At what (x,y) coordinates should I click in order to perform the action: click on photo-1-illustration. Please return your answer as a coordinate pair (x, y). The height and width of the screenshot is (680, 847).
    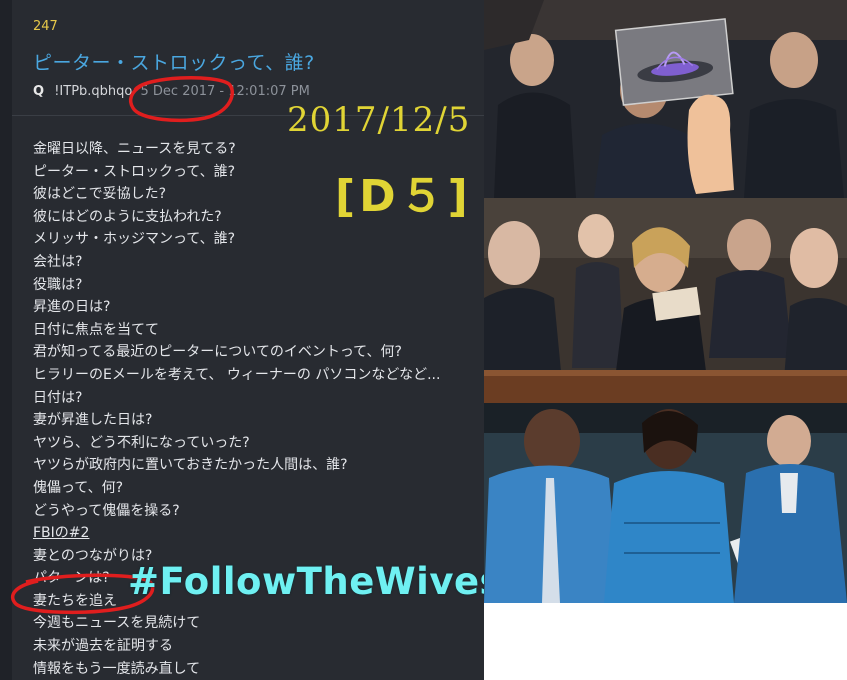
    Looking at the image, I should click on (665, 99).